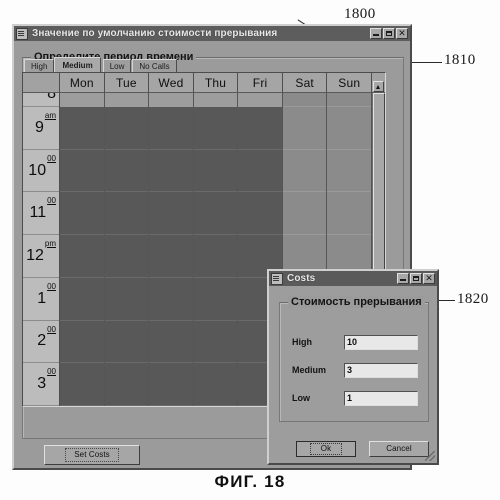  I want to click on time-cell-3: 3 00, so click(41, 384).